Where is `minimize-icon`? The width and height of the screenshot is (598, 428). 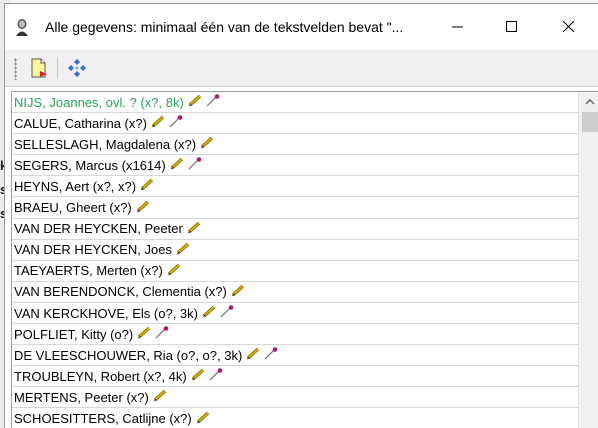
minimize-icon is located at coordinates (457, 27).